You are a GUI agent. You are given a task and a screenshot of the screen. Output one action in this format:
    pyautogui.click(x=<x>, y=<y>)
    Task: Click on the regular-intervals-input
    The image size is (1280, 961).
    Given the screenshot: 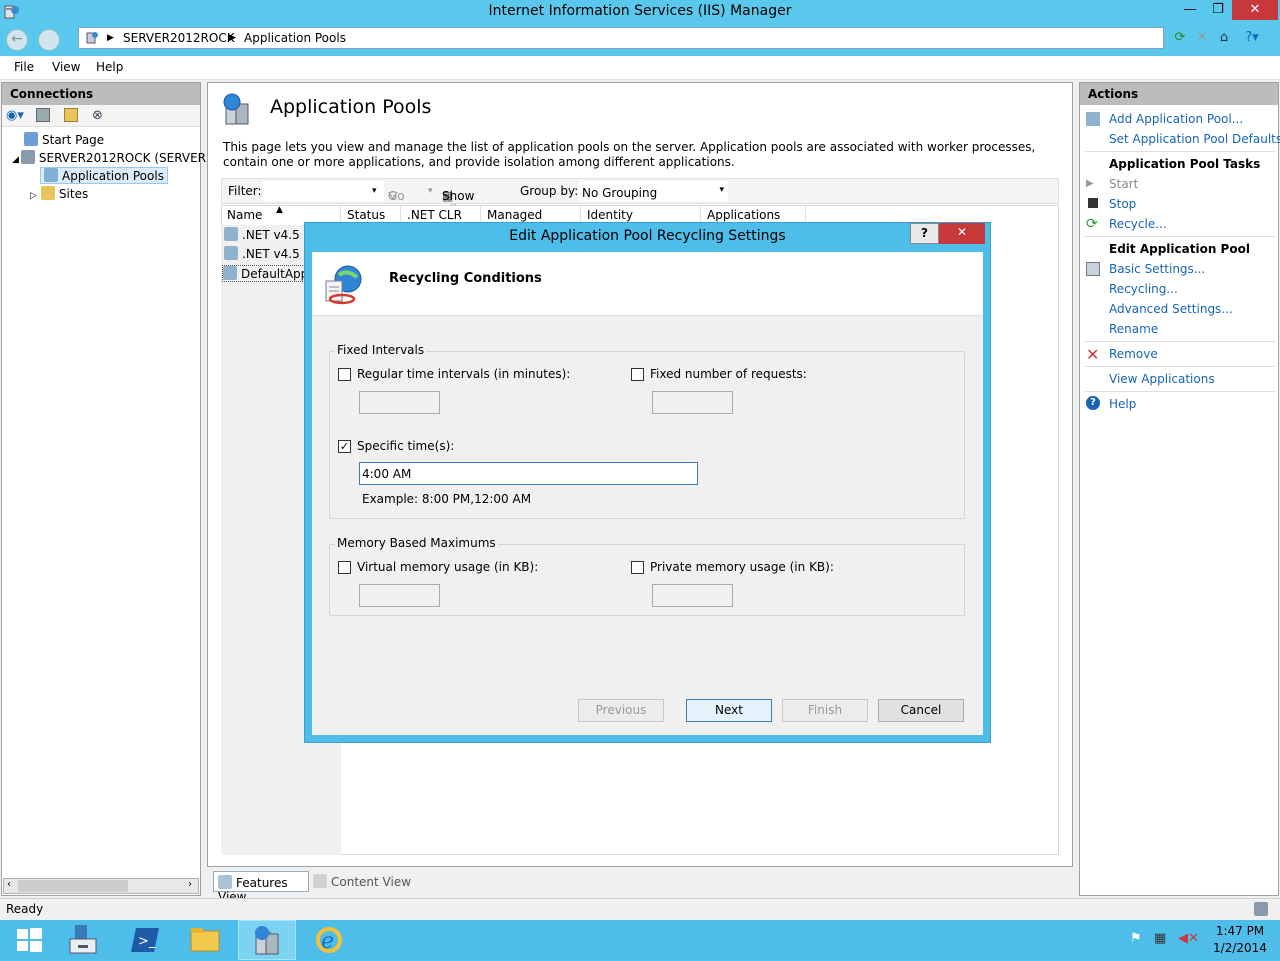 What is the action you would take?
    pyautogui.click(x=399, y=402)
    